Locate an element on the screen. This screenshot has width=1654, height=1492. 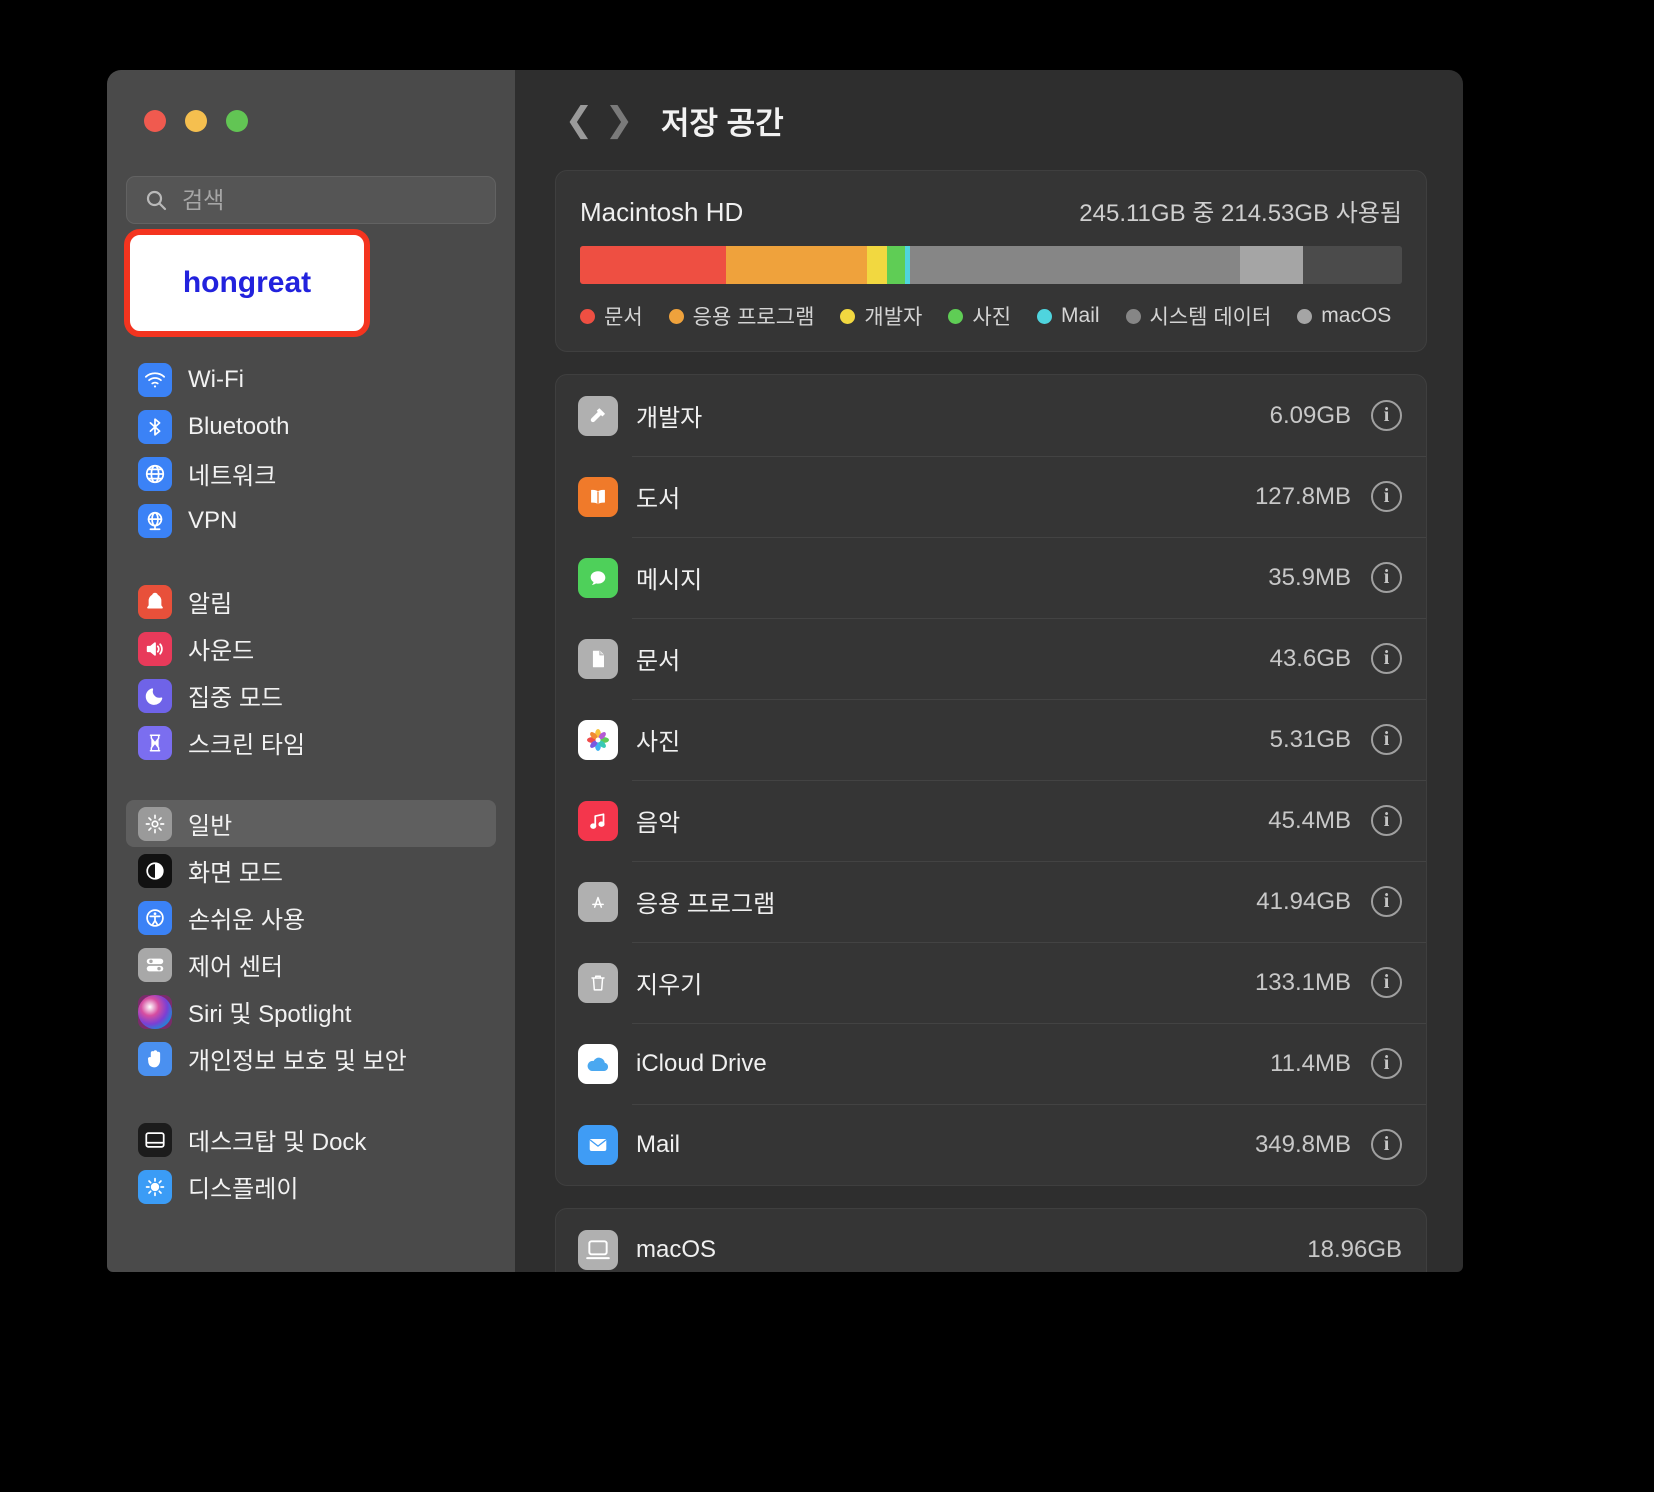
sidebar-item-label: Siri 및 Spotlight is located at coordinates (270, 1014).